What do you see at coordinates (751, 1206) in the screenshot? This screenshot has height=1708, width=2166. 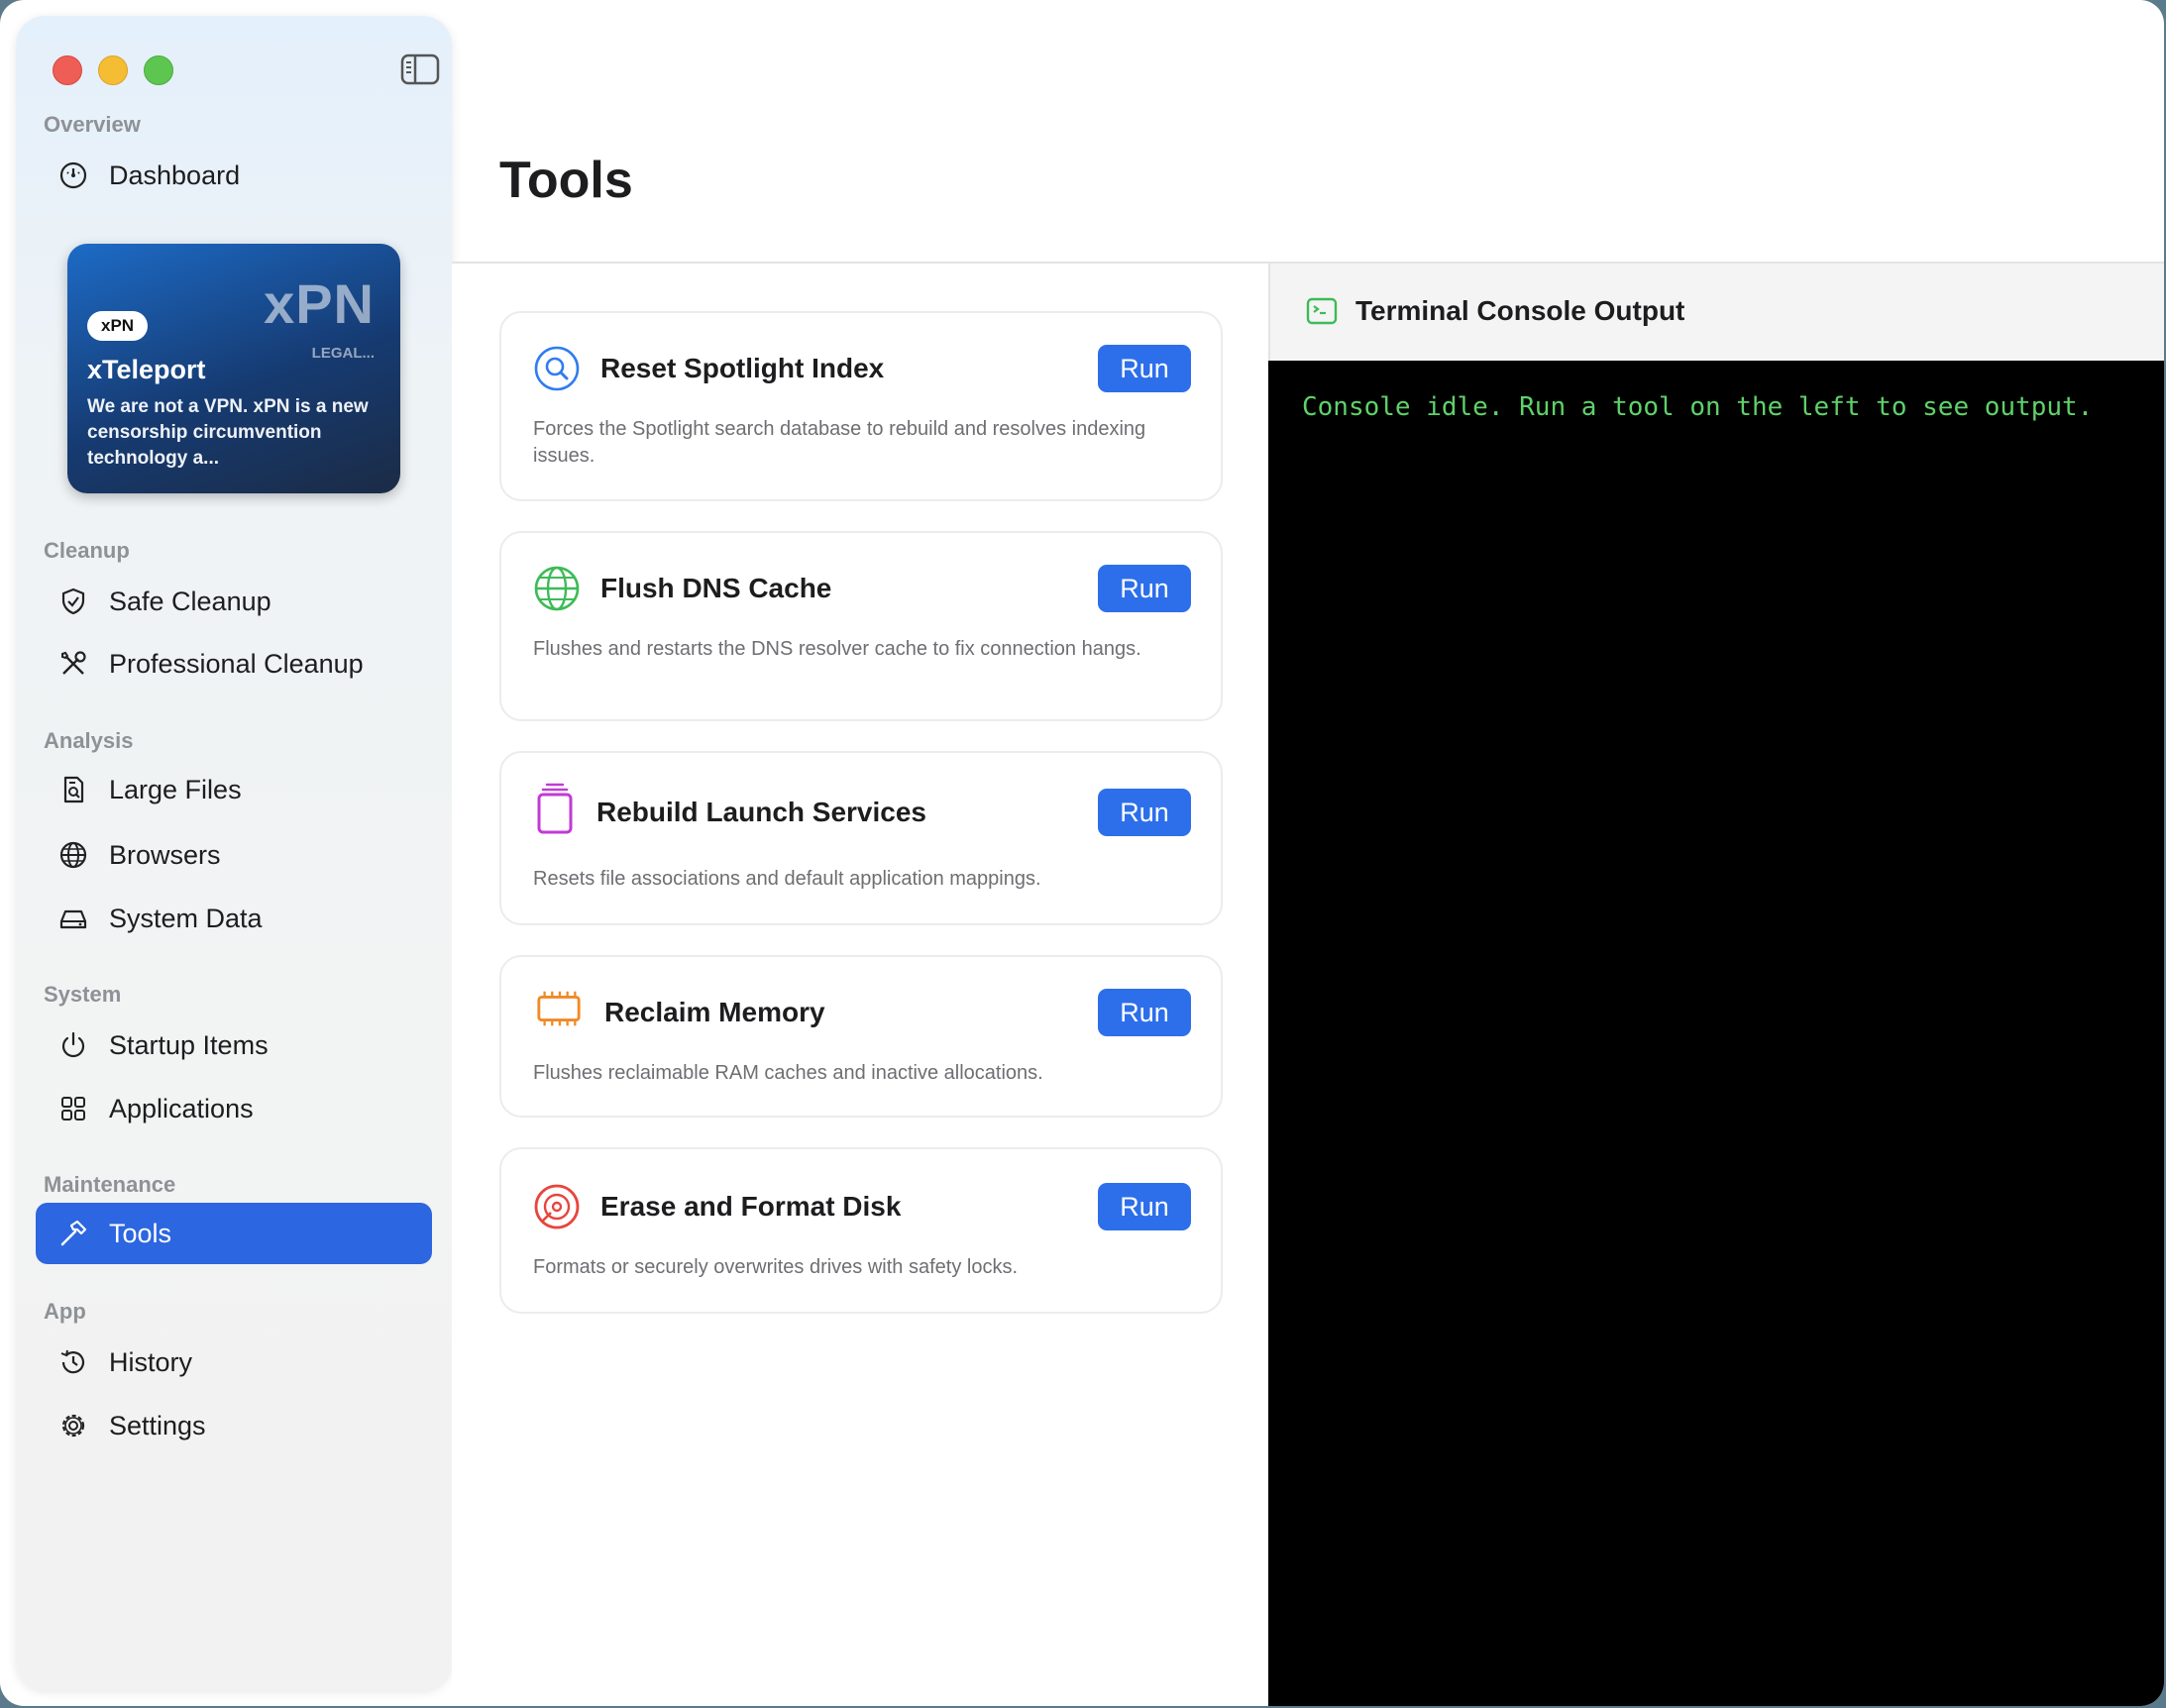 I see `tool-title: Erase and Format Disk` at bounding box center [751, 1206].